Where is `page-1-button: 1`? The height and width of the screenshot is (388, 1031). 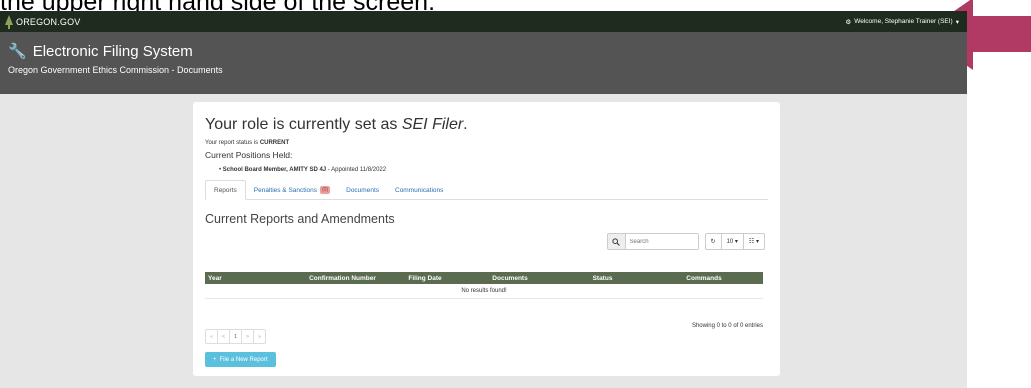 page-1-button: 1 is located at coordinates (236, 336).